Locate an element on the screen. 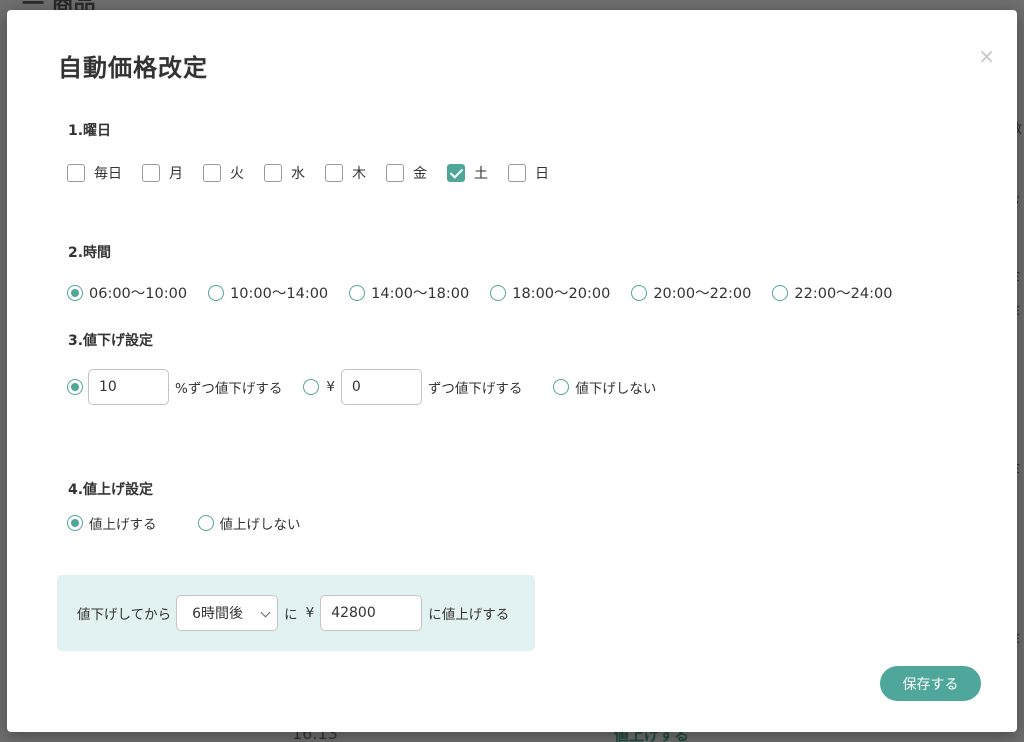 Image resolution: width=1024 pixels, height=742 pixels. chevron-down-icon is located at coordinates (265, 612).